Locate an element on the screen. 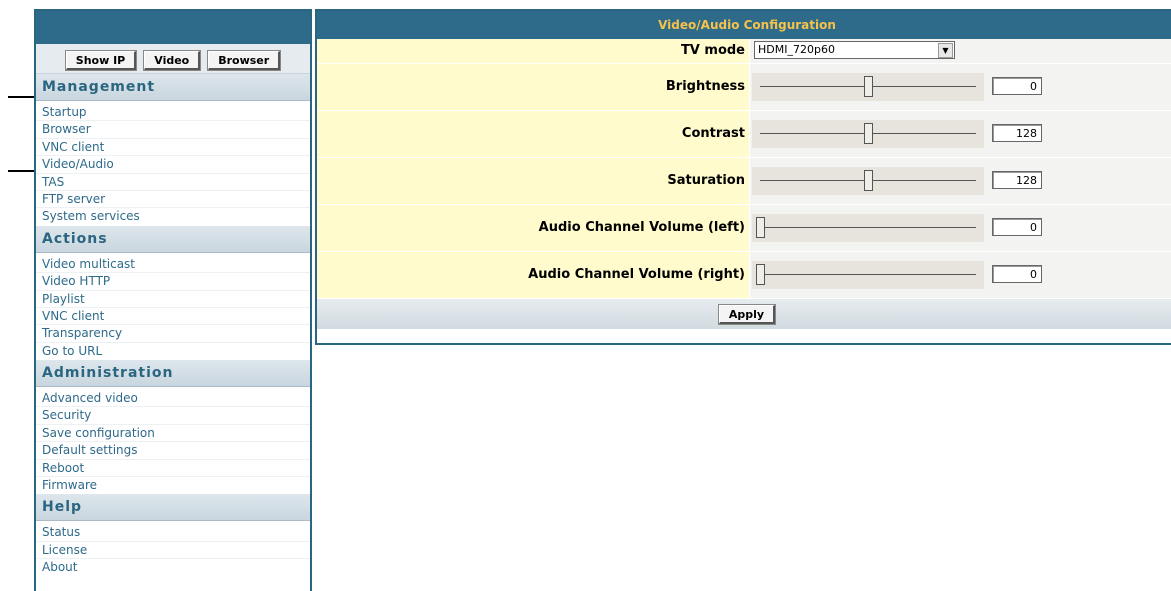  sidebar-item-security: Security is located at coordinates (173, 414).